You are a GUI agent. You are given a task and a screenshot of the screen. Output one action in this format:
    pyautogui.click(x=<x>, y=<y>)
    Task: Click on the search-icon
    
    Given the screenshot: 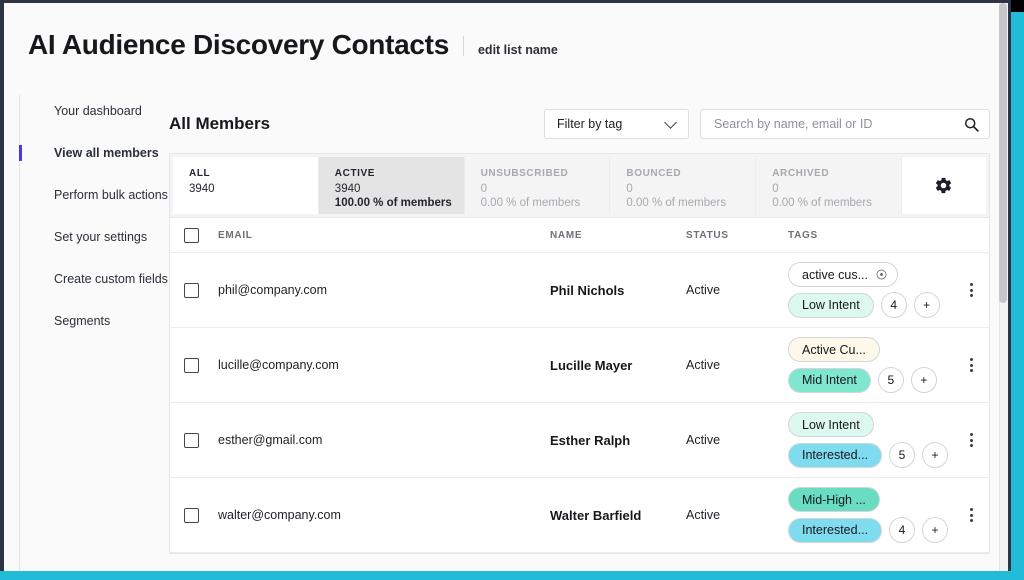 What is the action you would take?
    pyautogui.click(x=971, y=124)
    